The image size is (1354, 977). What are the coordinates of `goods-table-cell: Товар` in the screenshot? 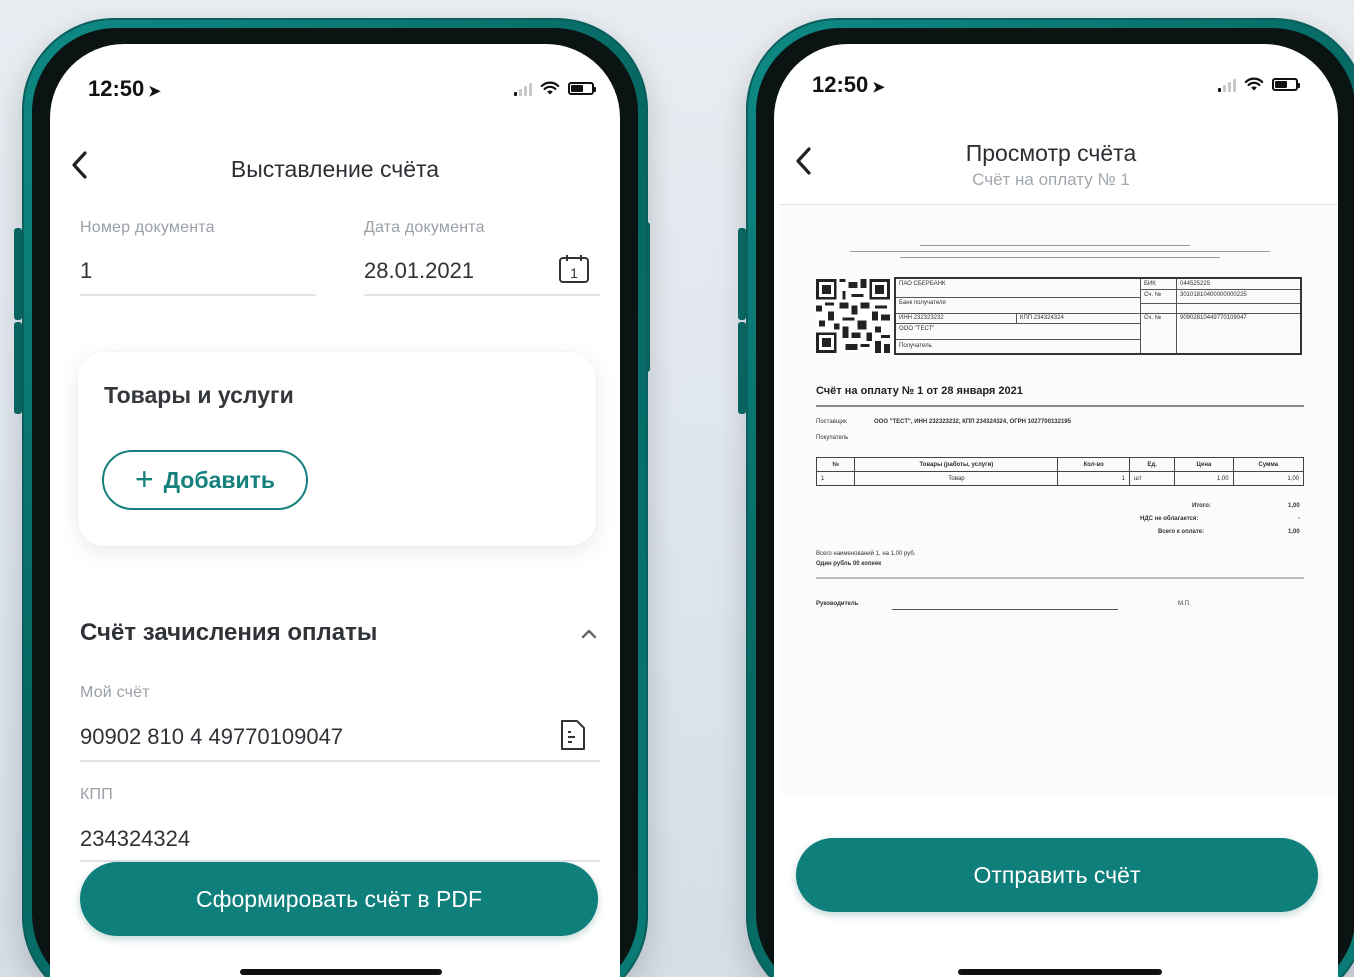 It's located at (956, 478).